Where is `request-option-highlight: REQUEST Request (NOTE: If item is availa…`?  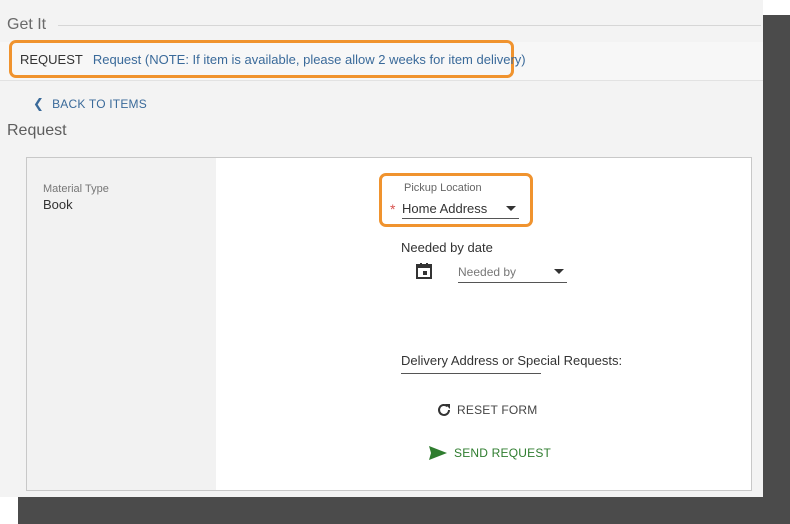 request-option-highlight: REQUEST Request (NOTE: If item is availa… is located at coordinates (267, 59).